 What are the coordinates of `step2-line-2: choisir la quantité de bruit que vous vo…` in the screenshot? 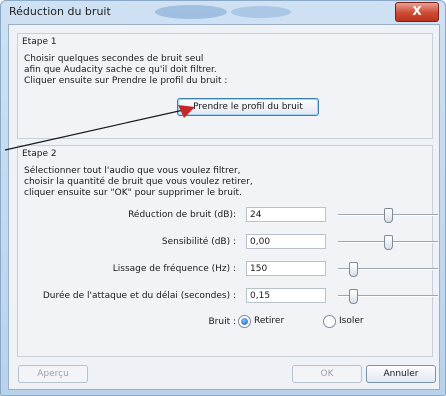 It's located at (138, 182).